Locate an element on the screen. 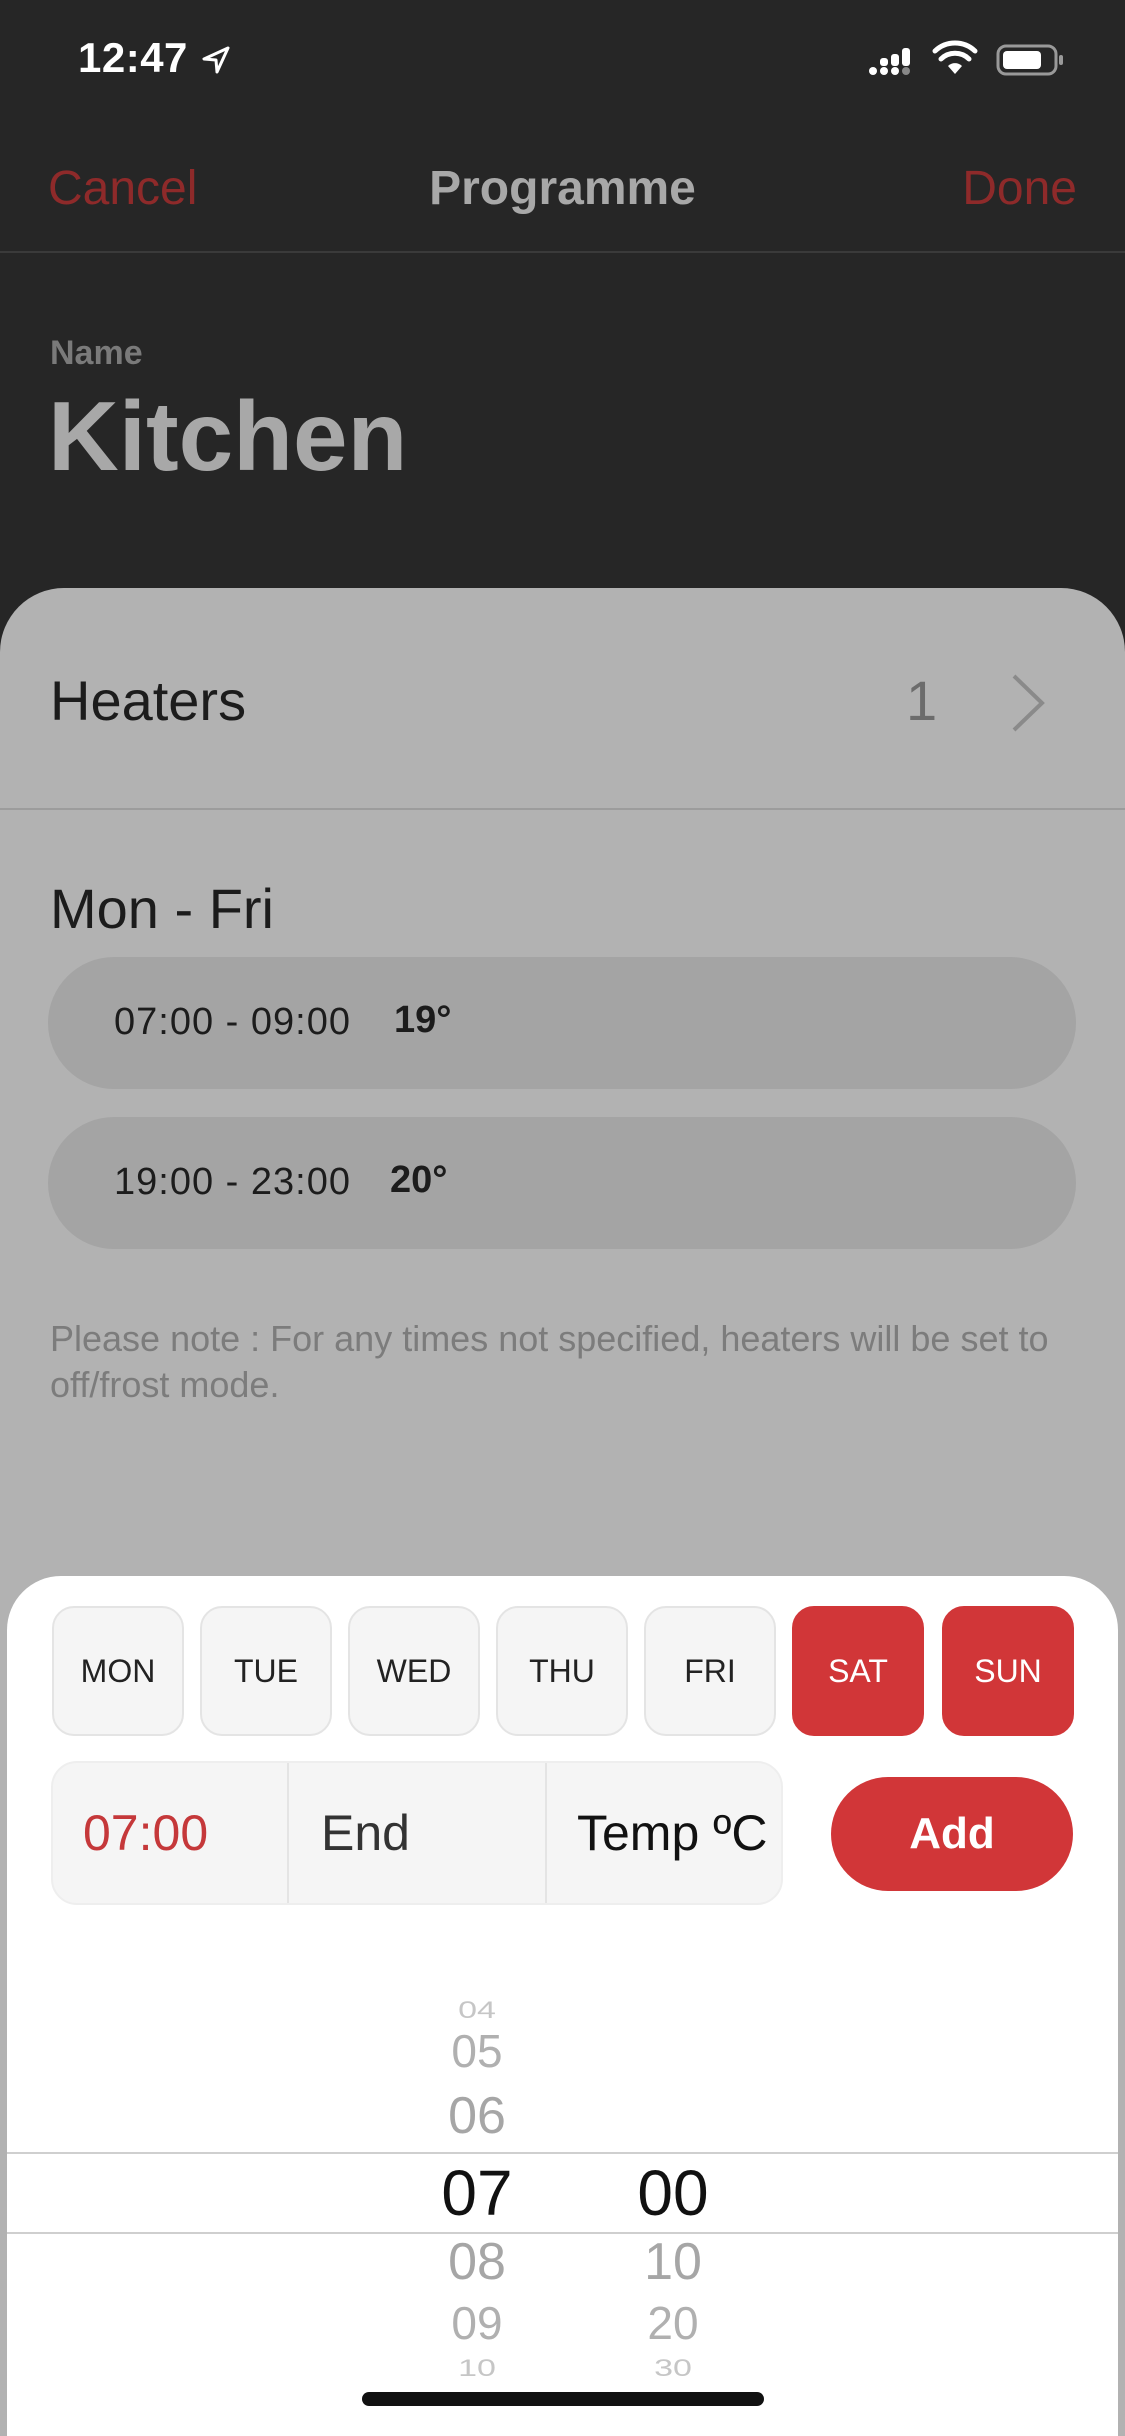 This screenshot has height=2436, width=1125. done-button: Done is located at coordinates (1019, 188).